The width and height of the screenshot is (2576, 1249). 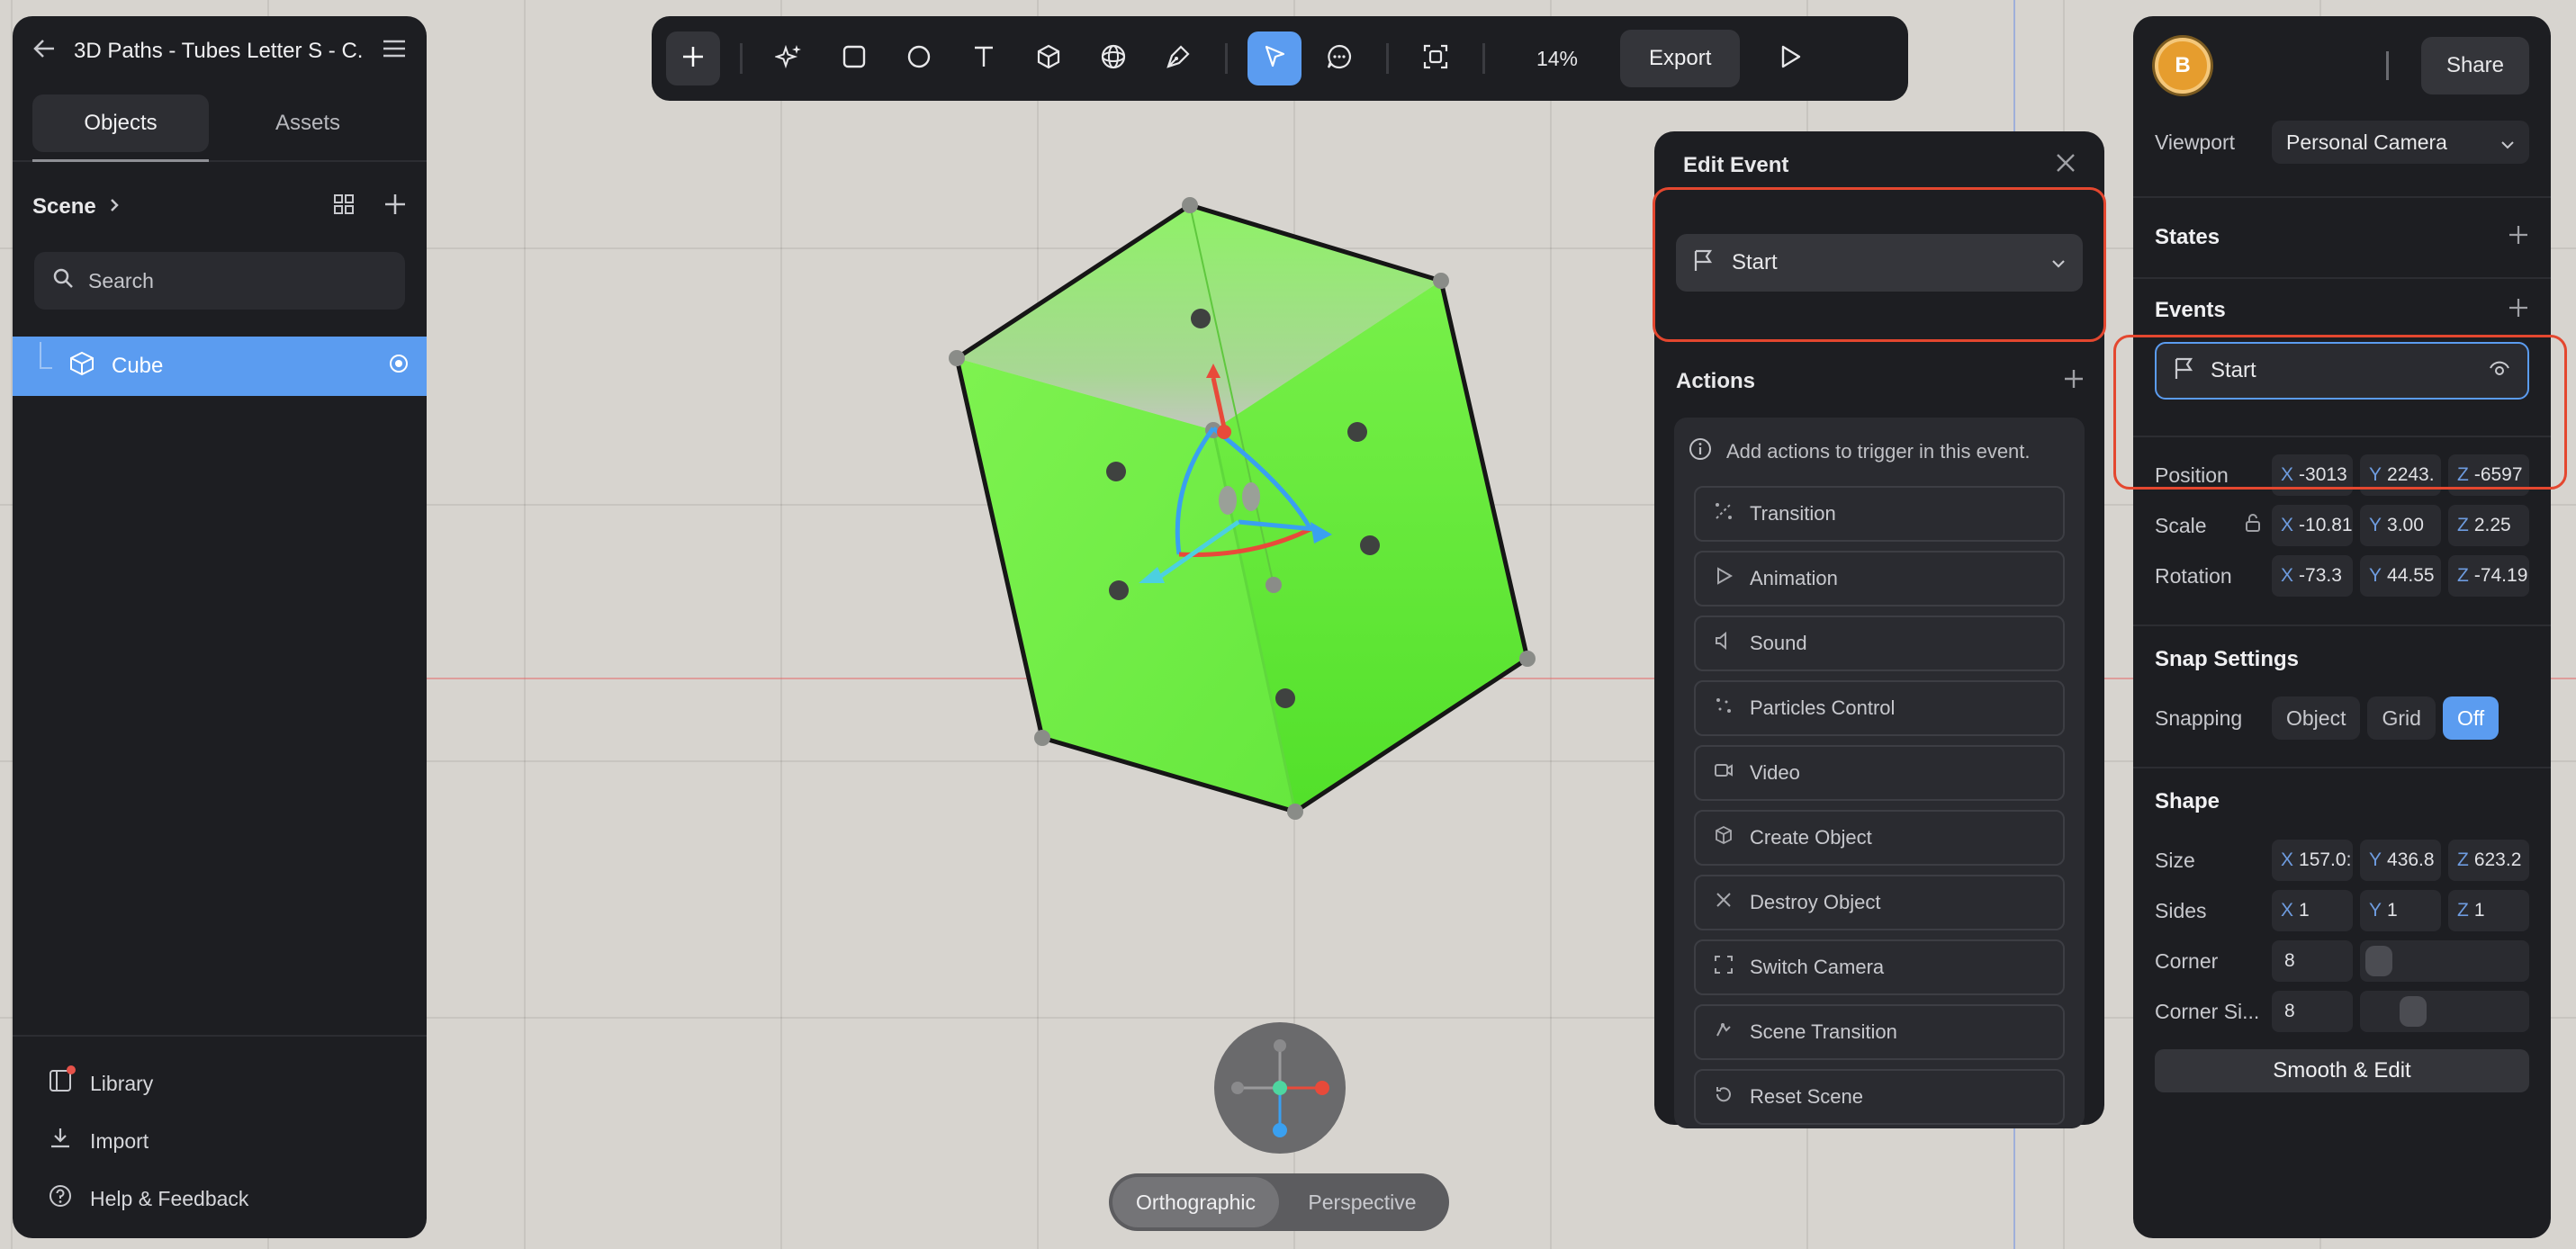 What do you see at coordinates (60, 1141) in the screenshot?
I see `import-icon` at bounding box center [60, 1141].